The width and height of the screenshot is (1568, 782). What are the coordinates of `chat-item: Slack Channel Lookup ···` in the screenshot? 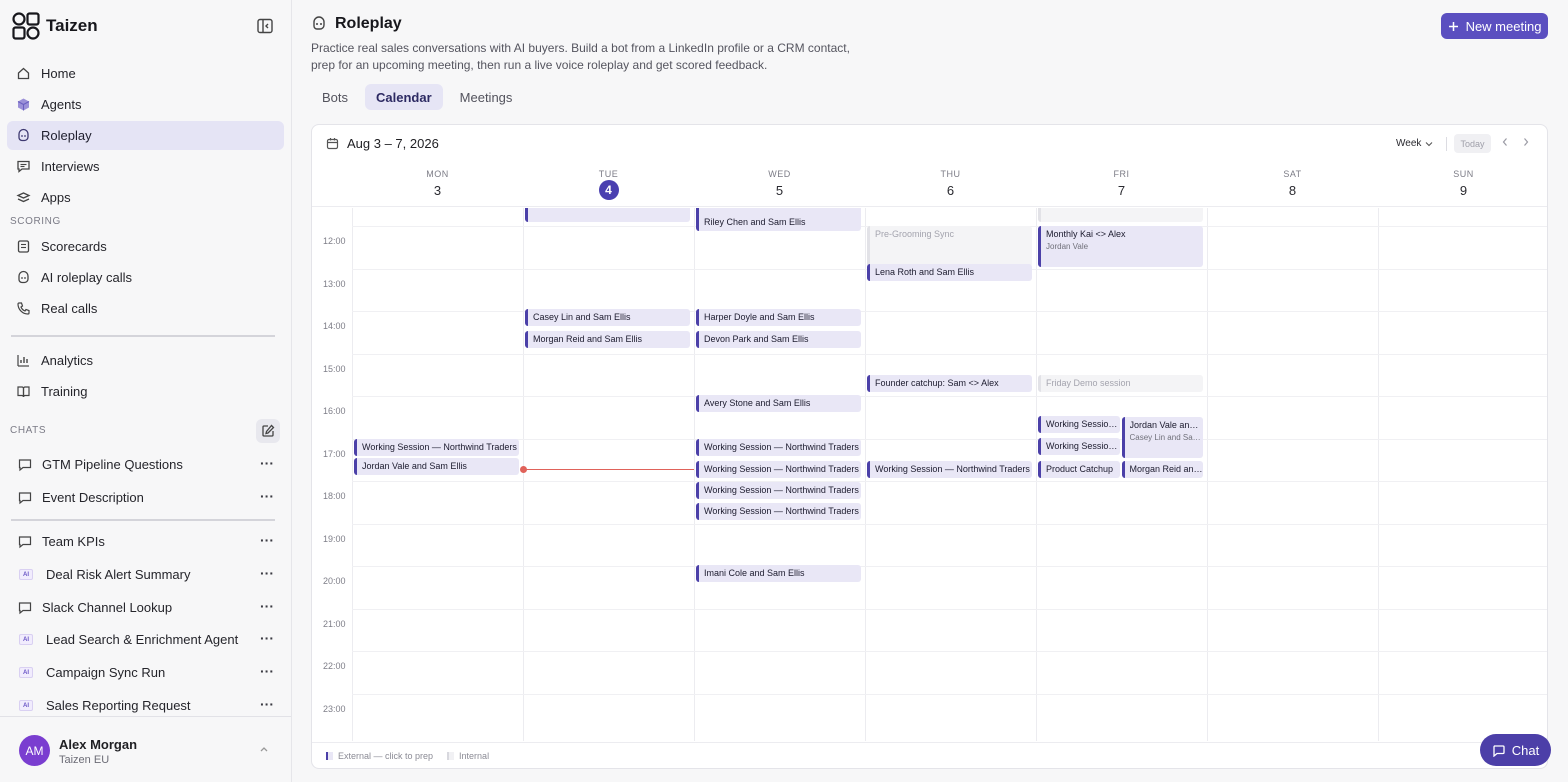 It's located at (145, 607).